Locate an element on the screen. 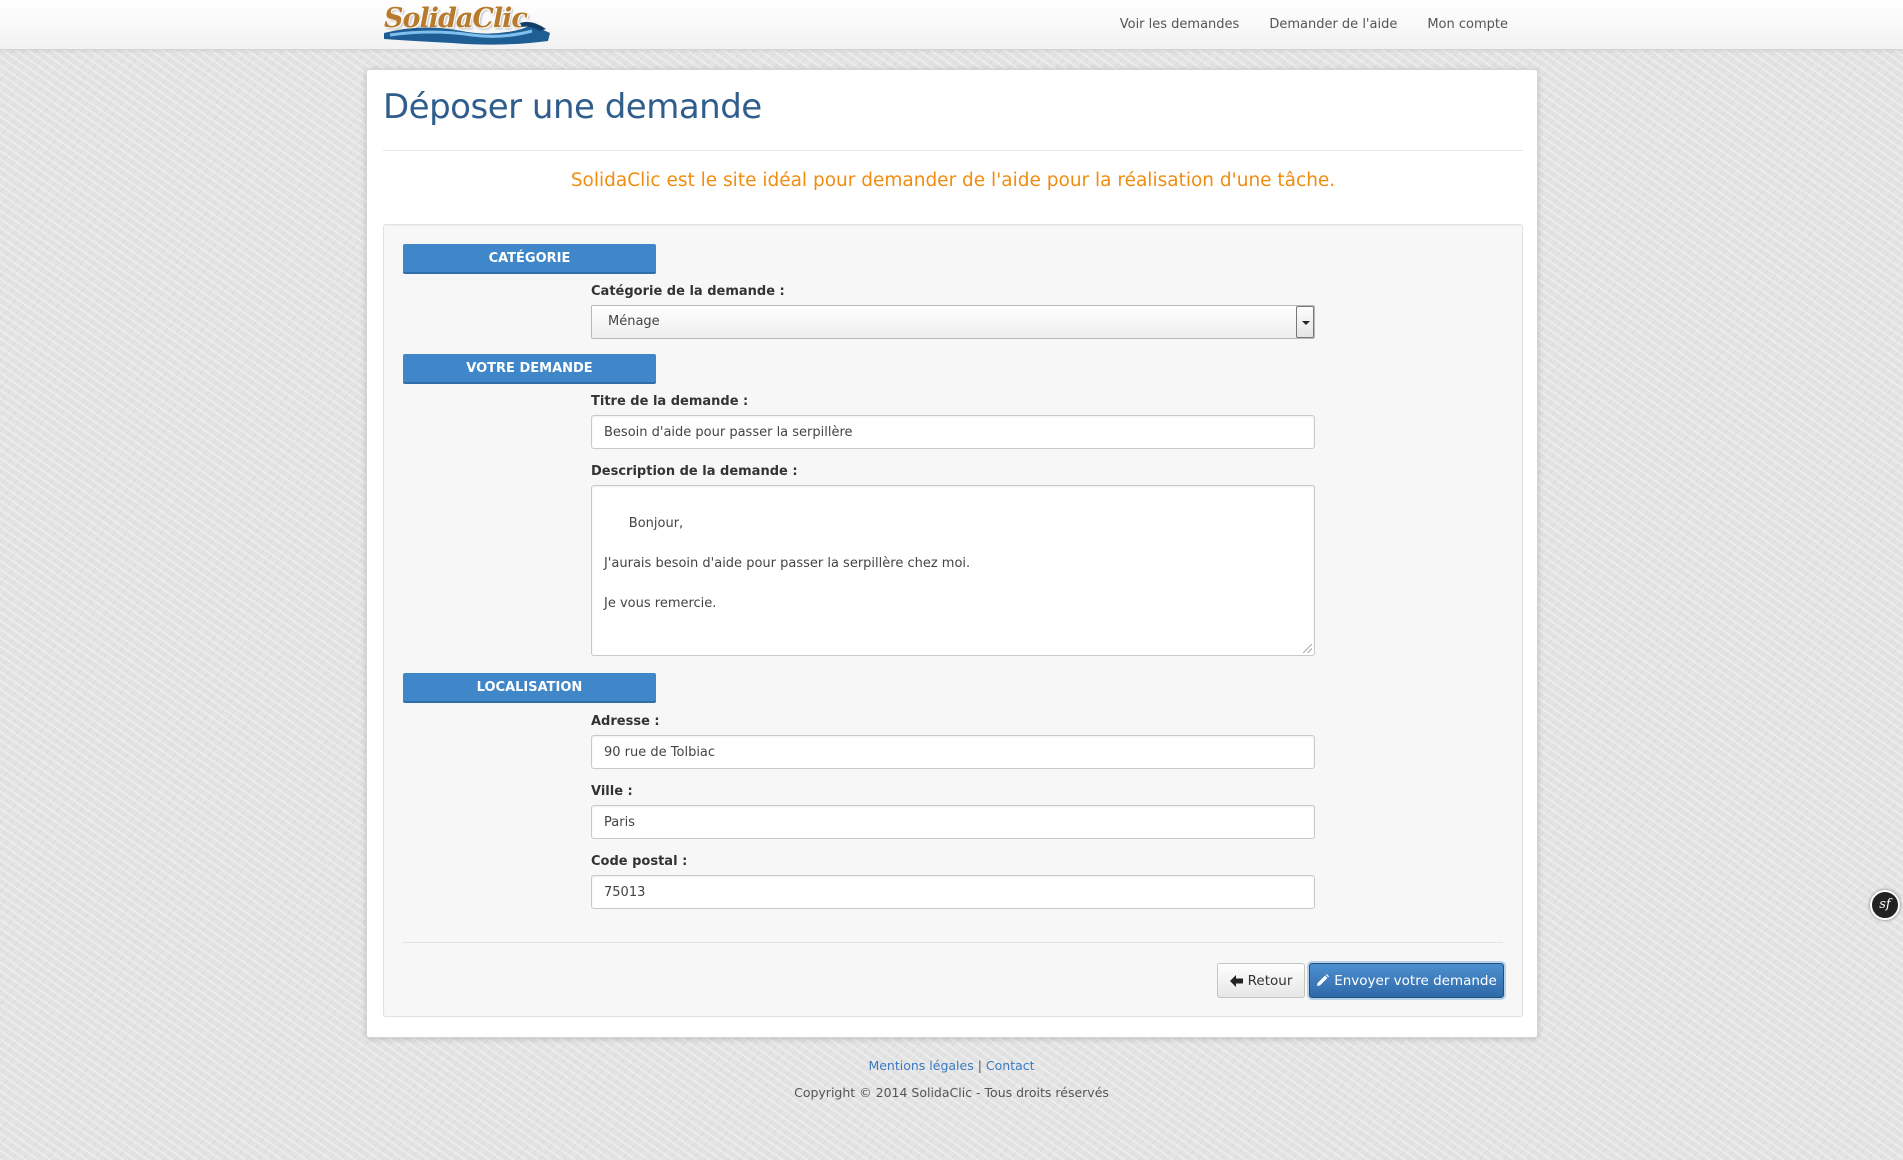 Image resolution: width=1903 pixels, height=1160 pixels. title-divider is located at coordinates (953, 150).